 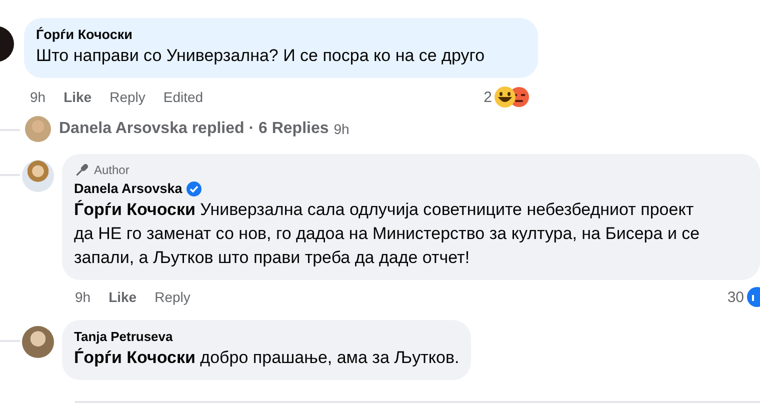 What do you see at coordinates (281, 35) in the screenshot?
I see `author-name: Ѓорѓи Кочоски` at bounding box center [281, 35].